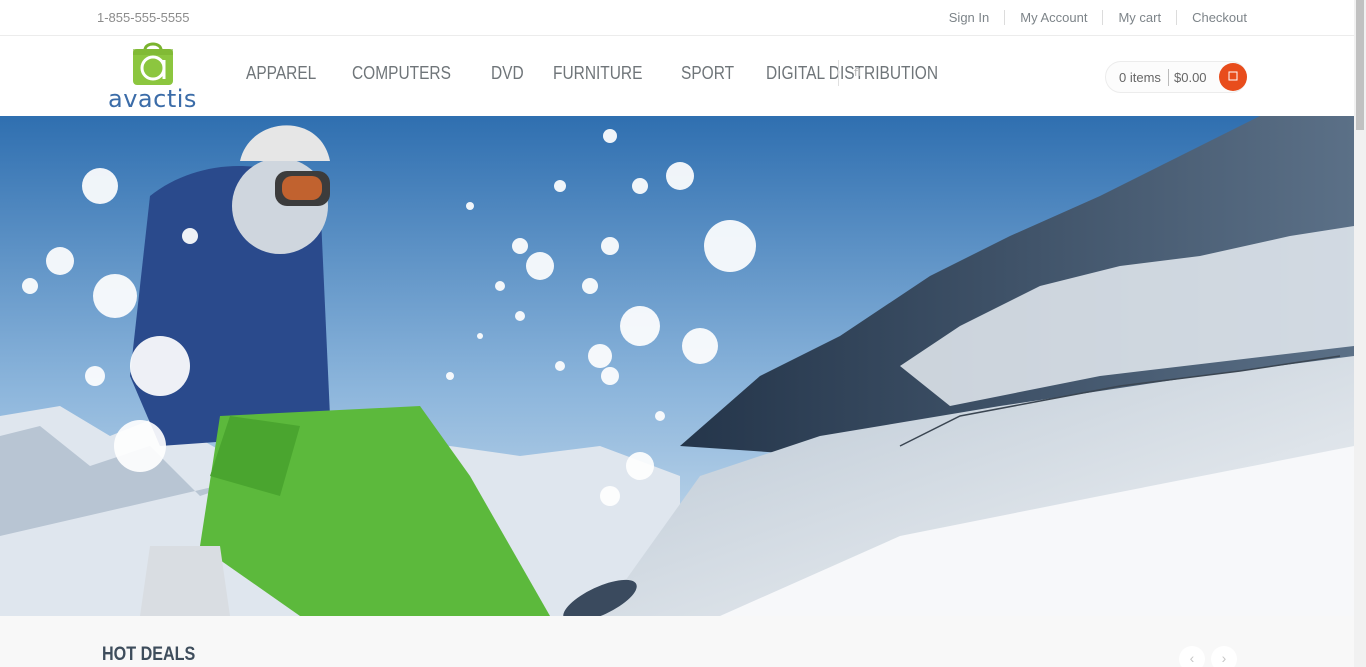 The image size is (1366, 667). I want to click on hot-deals-title: HOT DEALS, so click(149, 654).